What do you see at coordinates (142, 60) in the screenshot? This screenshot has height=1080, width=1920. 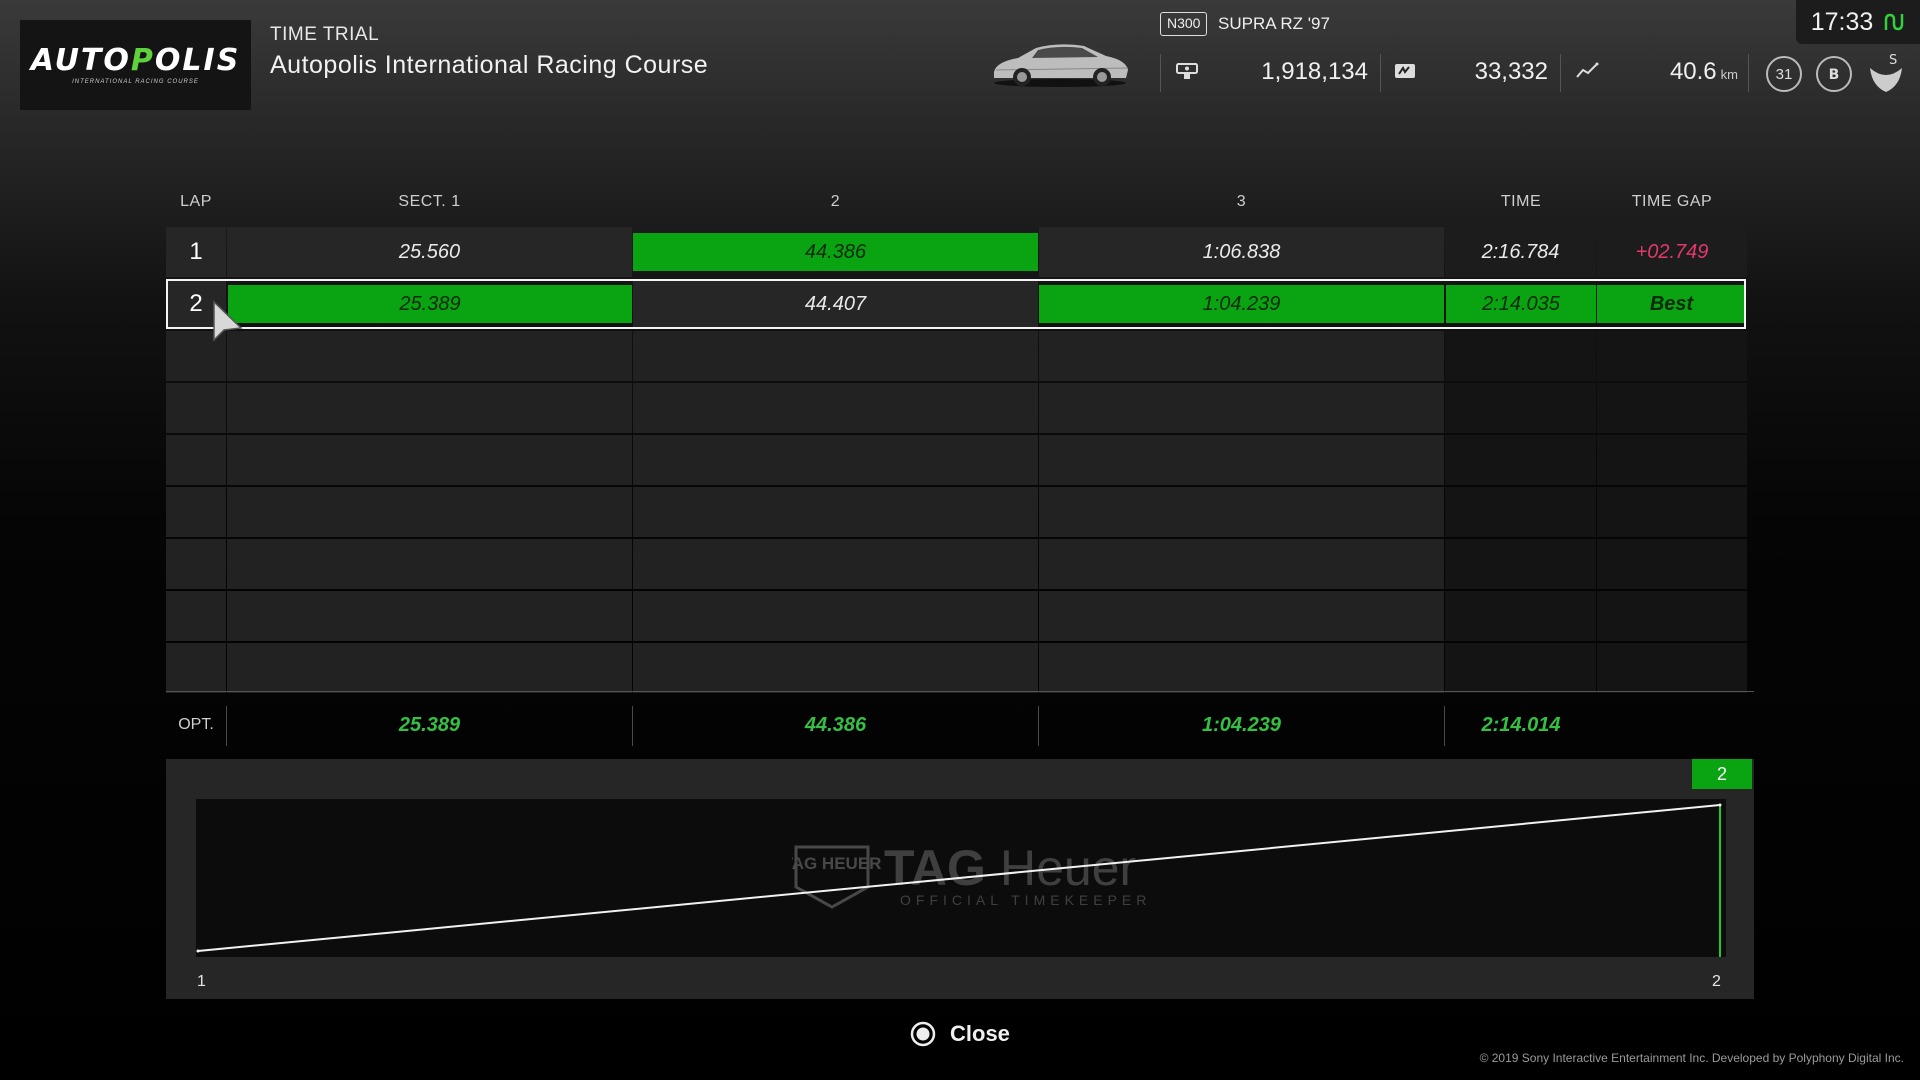 I see `logo-text-accent: P` at bounding box center [142, 60].